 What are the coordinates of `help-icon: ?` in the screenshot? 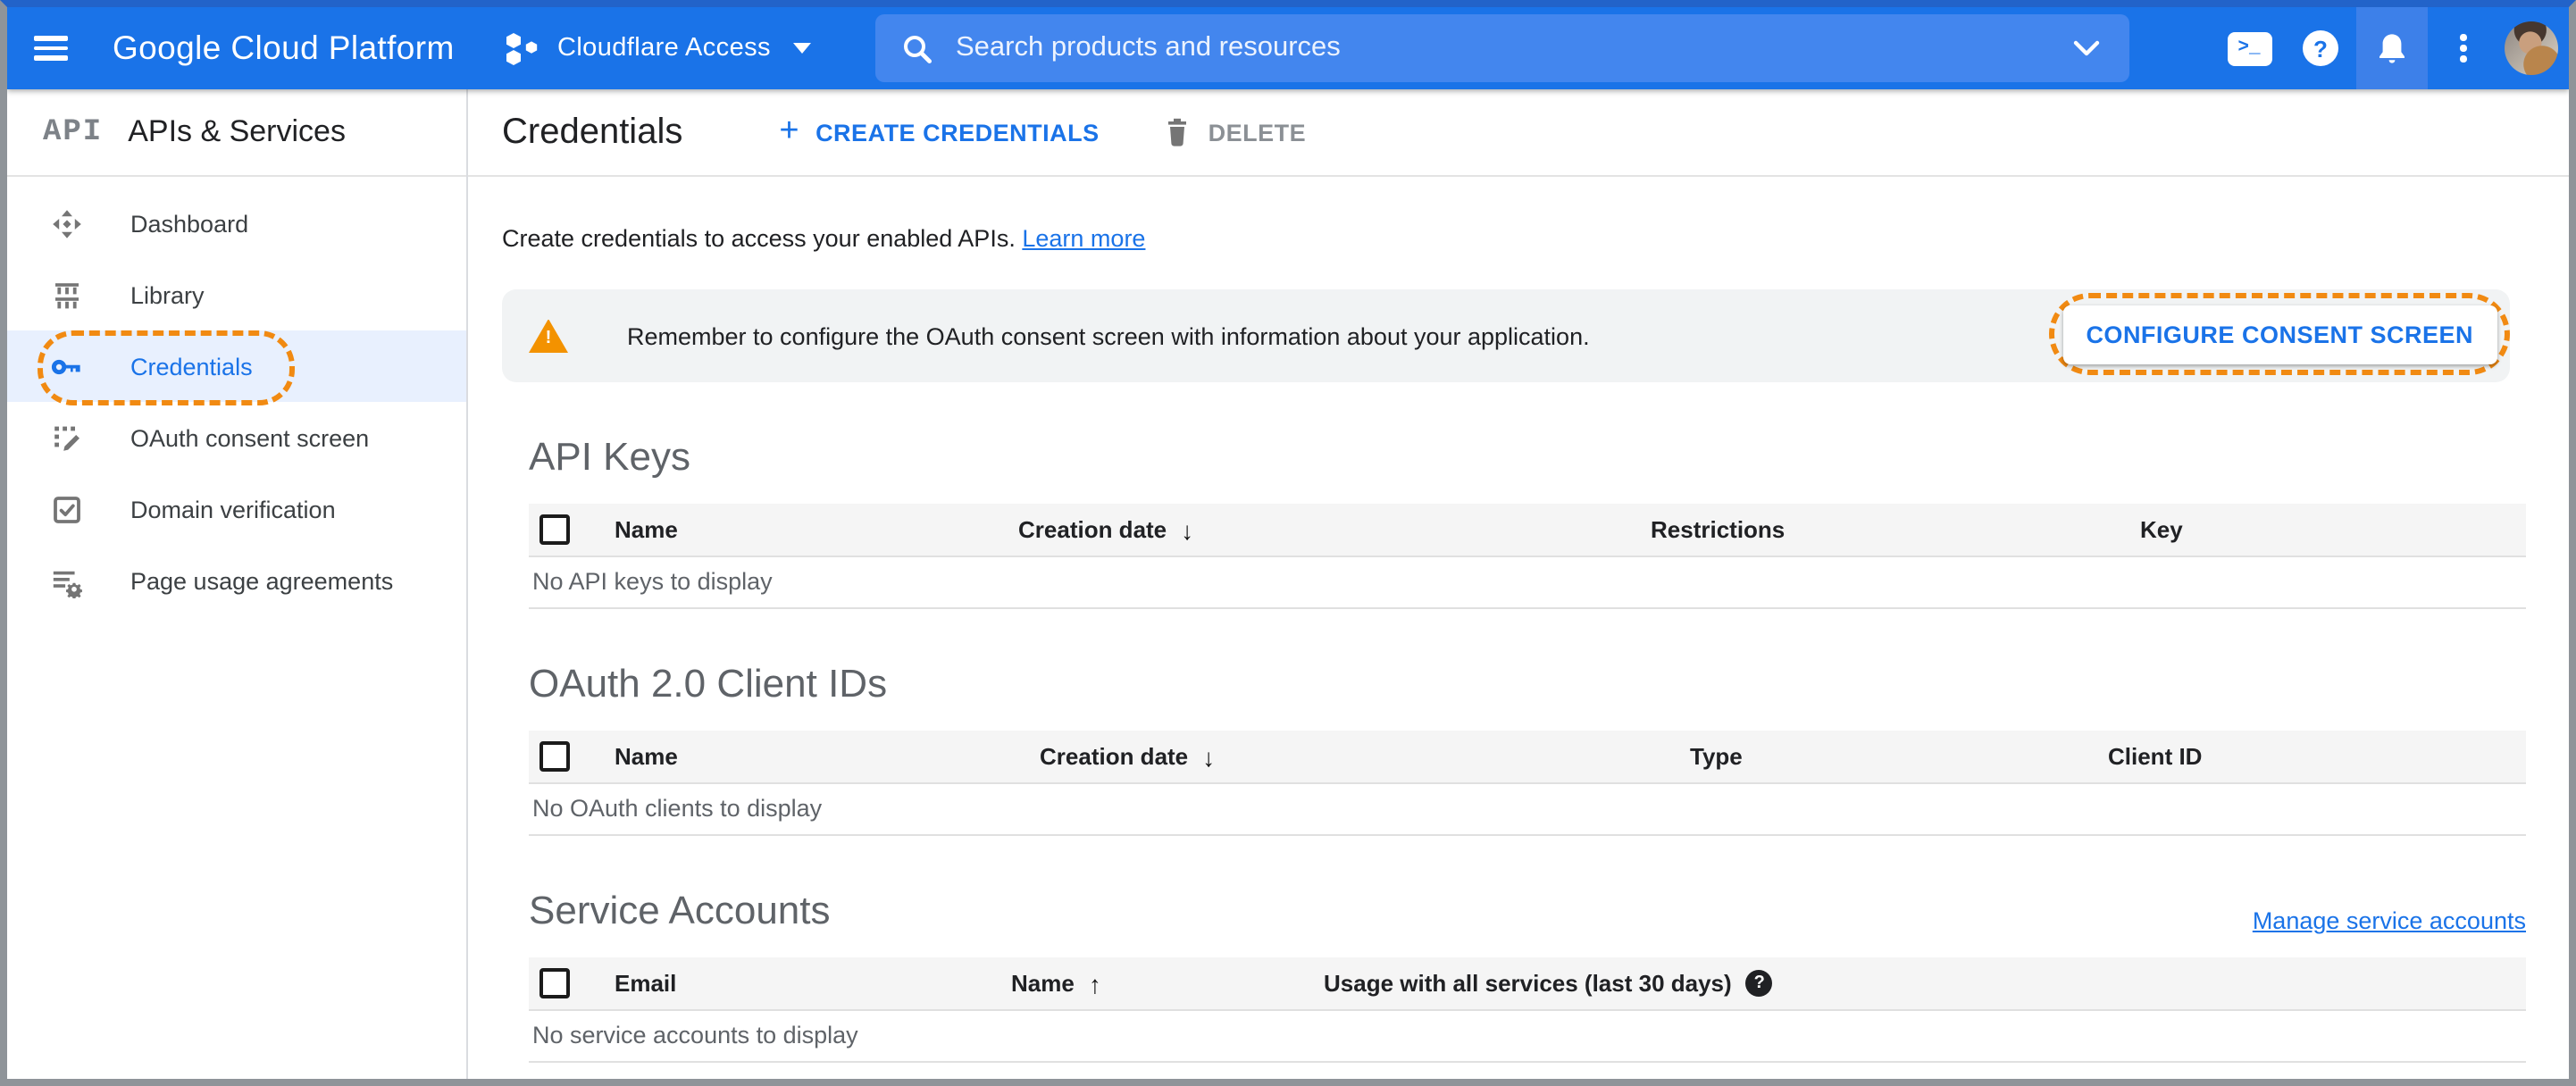 It's located at (2321, 48).